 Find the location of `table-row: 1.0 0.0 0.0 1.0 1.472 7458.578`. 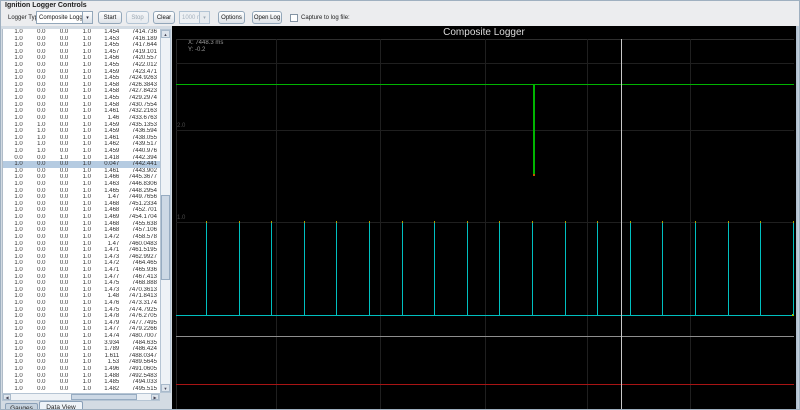

table-row: 1.0 0.0 0.0 1.0 1.472 7458.578 is located at coordinates (81, 237).